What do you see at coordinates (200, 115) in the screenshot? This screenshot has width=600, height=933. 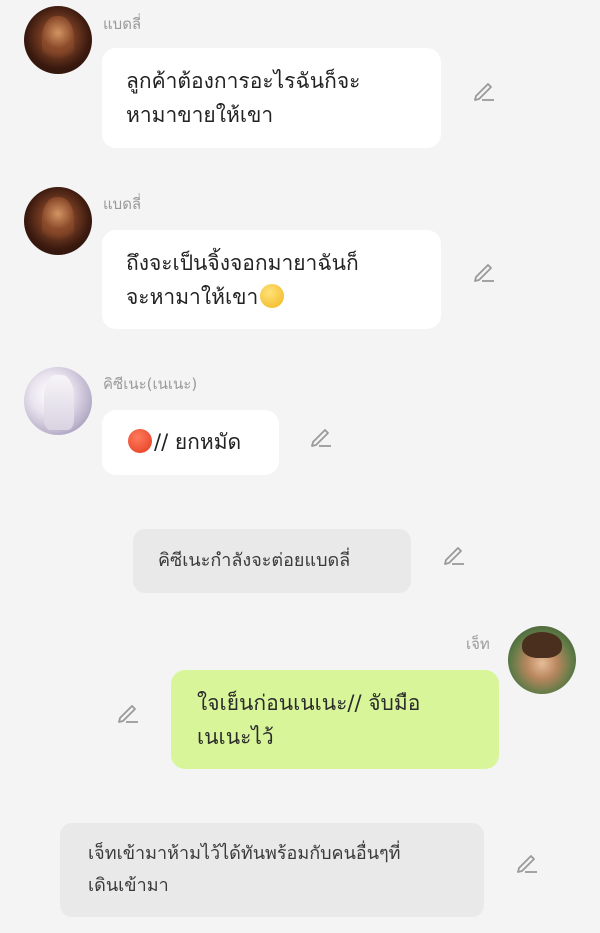 I see `message-line: หามาขายให้เขา` at bounding box center [200, 115].